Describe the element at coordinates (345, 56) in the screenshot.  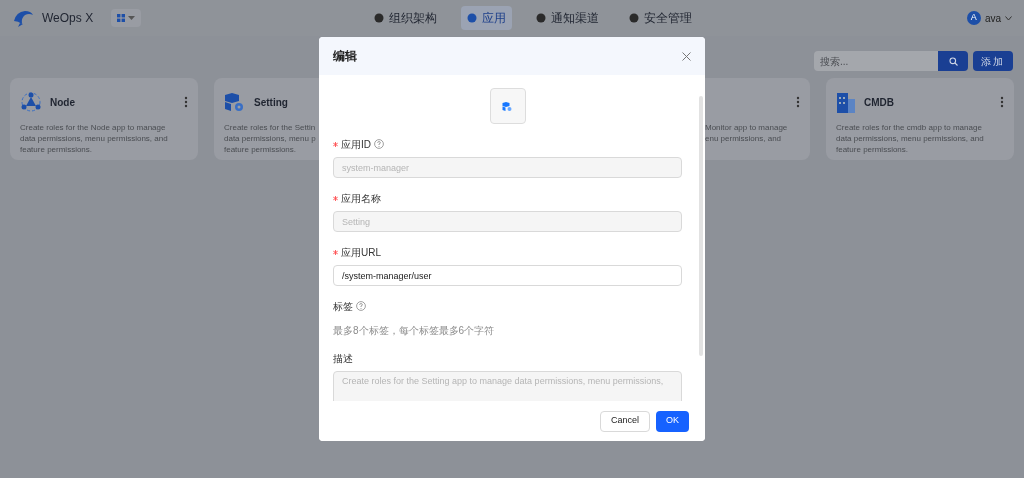
I see `dialog-title: 编辑` at that location.